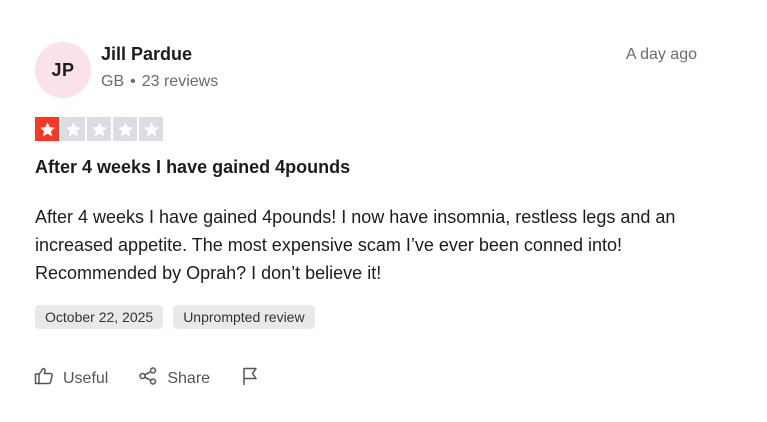 Image resolution: width=767 pixels, height=422 pixels. I want to click on date-of-experience-badge: October 22, 2025, so click(99, 317).